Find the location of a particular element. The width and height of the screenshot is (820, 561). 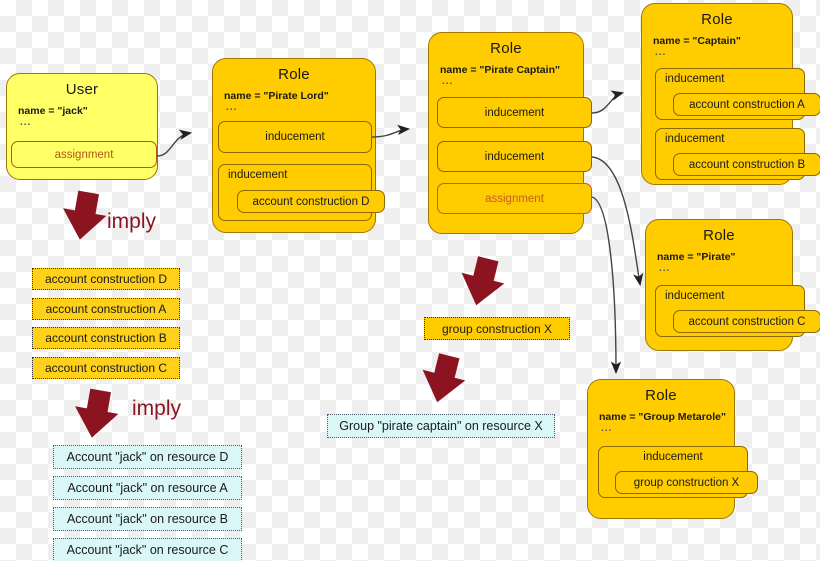

group-pirate-captain-resource-x: Group "pirate captain" on resource X is located at coordinates (441, 426).